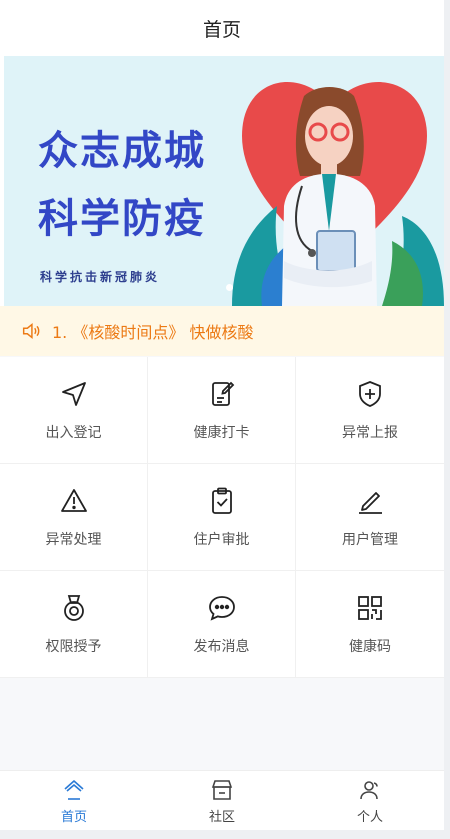 The width and height of the screenshot is (450, 839). I want to click on chat-bubble-icon, so click(221, 608).